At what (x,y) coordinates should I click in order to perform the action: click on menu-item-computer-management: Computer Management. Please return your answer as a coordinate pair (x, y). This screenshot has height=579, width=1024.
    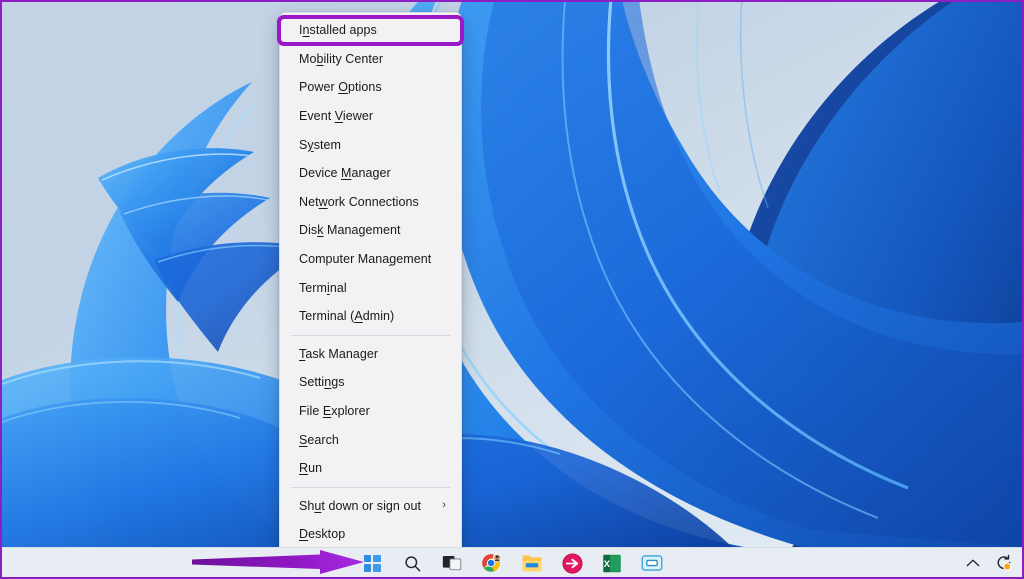
    Looking at the image, I should click on (370, 259).